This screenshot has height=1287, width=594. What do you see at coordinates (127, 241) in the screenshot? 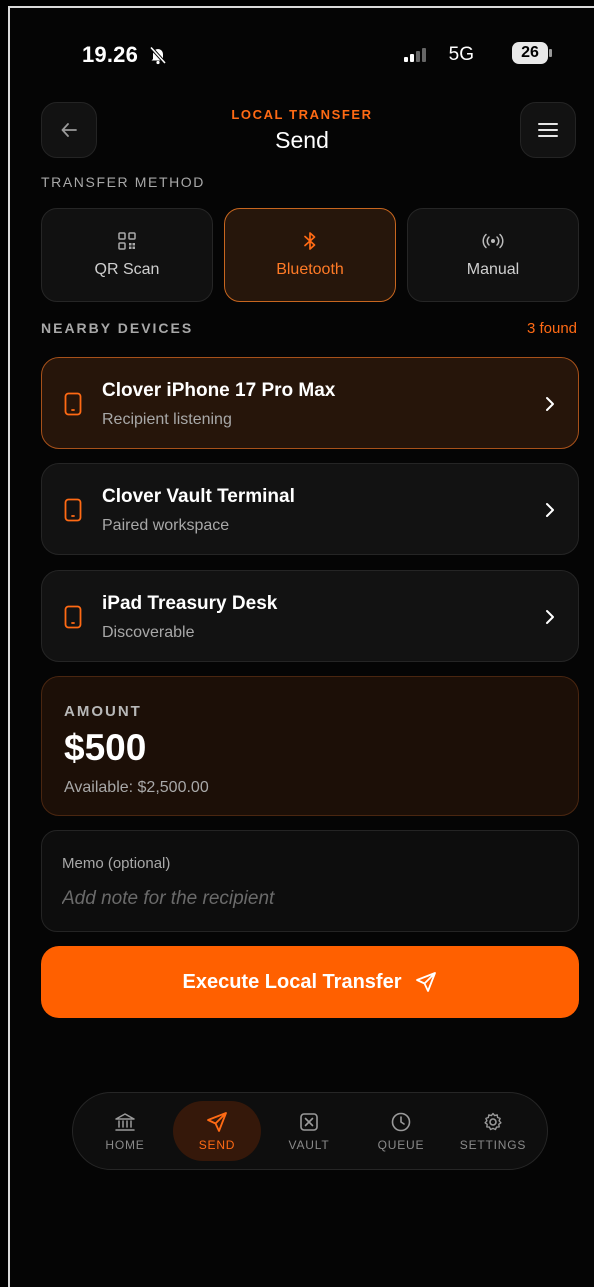
I see `qr-code-icon` at bounding box center [127, 241].